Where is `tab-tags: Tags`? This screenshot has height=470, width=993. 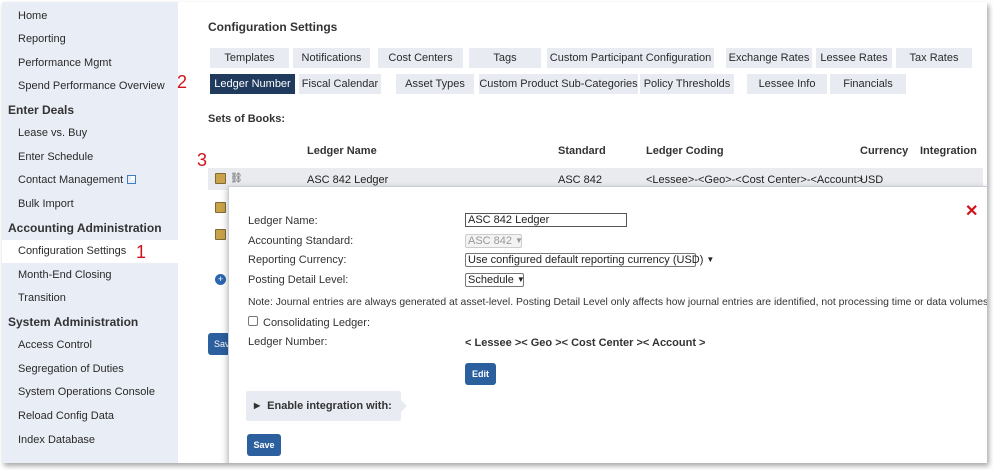
tab-tags: Tags is located at coordinates (505, 58).